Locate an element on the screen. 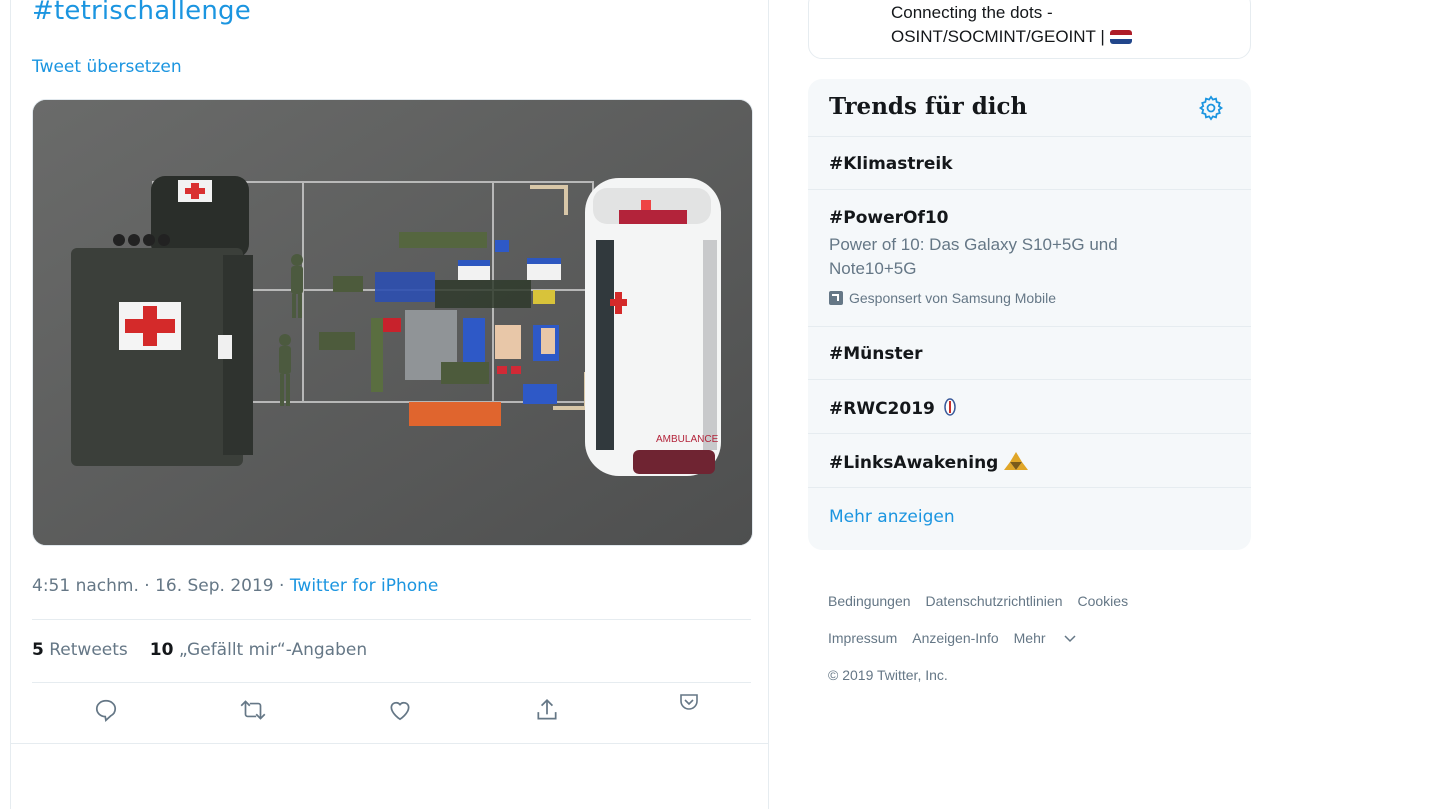 This screenshot has width=1440, height=809. footer-link-imprint: Impressum is located at coordinates (862, 638).